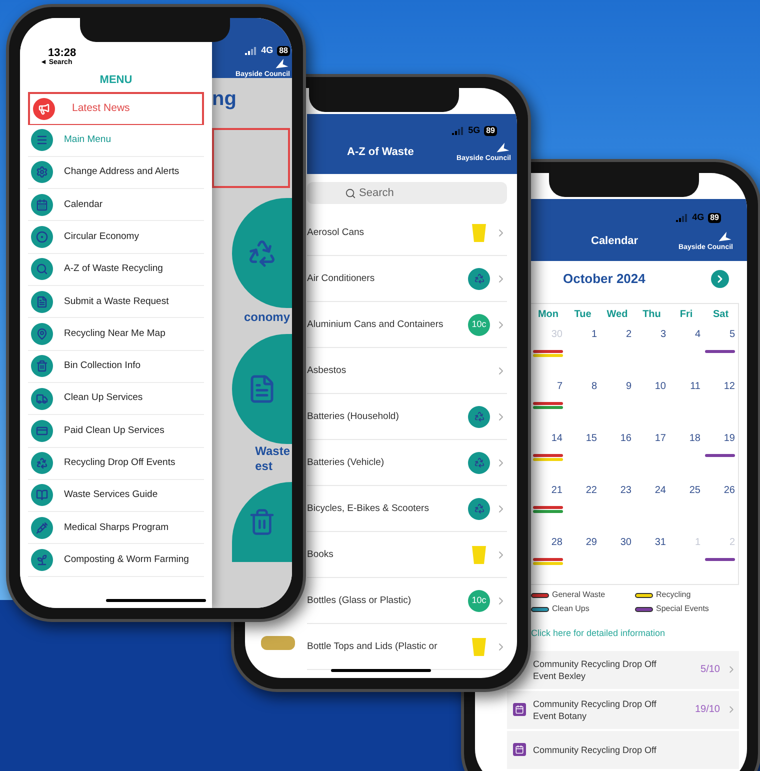 The width and height of the screenshot is (760, 771). Describe the element at coordinates (42, 399) in the screenshot. I see `truck-icon` at that location.